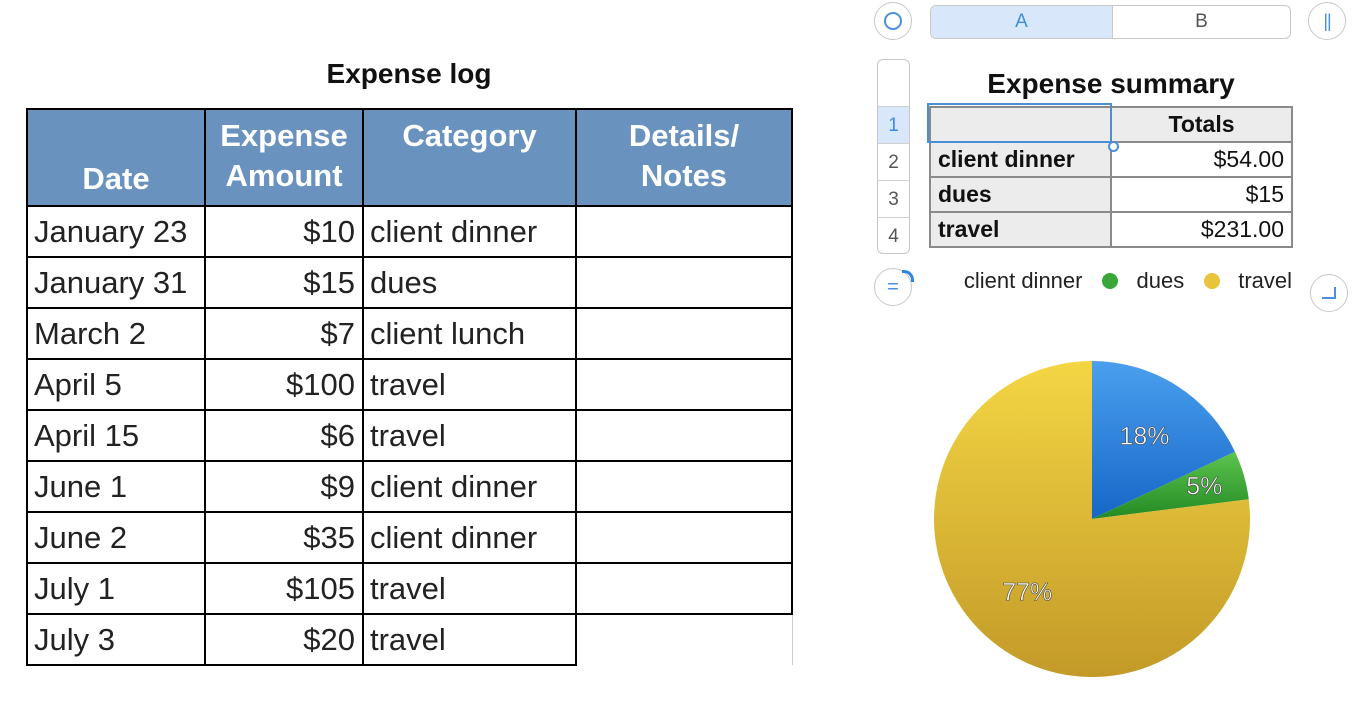 This screenshot has height=704, width=1366. I want to click on row-header-bar: 1 2 3 4, so click(893, 156).